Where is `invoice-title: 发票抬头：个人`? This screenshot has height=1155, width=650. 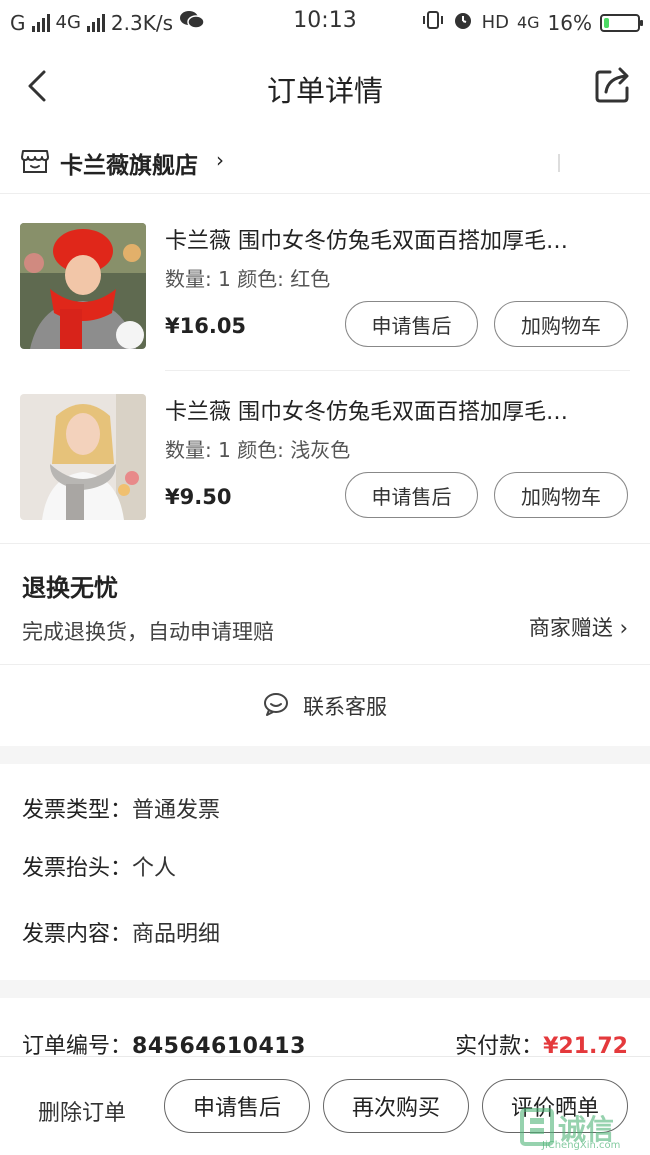
invoice-title: 发票抬头：个人 is located at coordinates (99, 866).